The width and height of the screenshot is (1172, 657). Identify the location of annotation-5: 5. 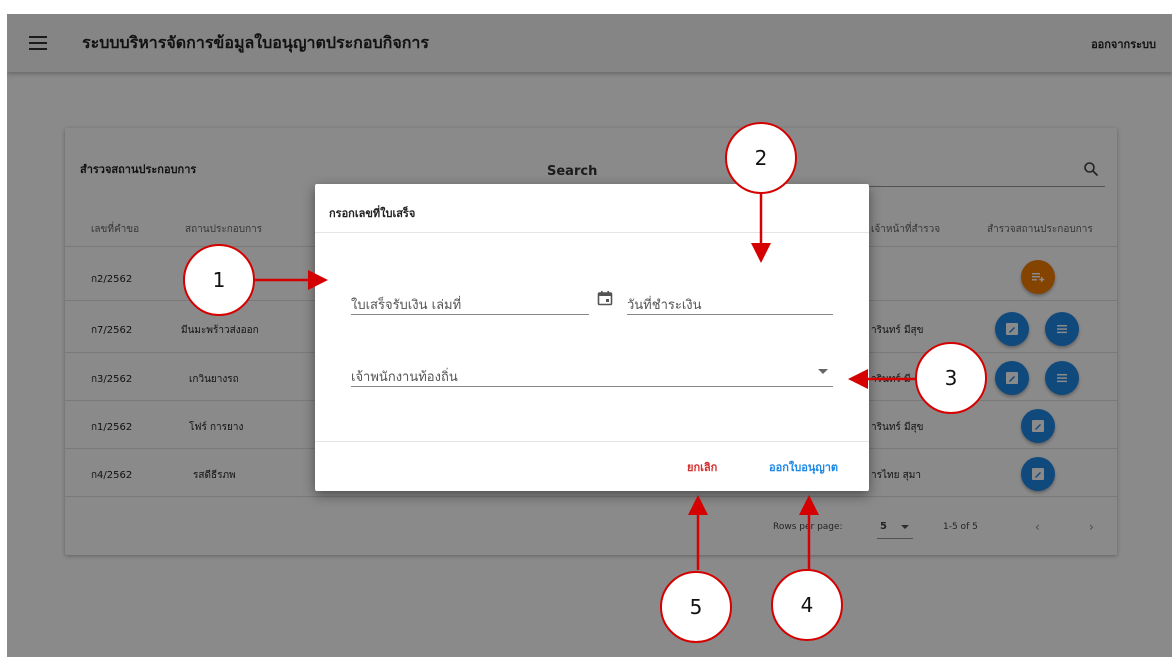
(696, 607).